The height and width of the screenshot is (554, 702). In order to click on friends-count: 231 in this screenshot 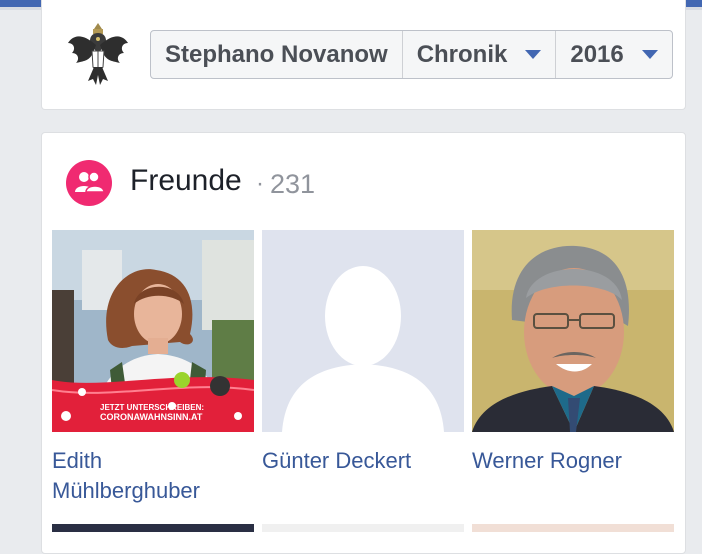, I will do `click(293, 184)`.